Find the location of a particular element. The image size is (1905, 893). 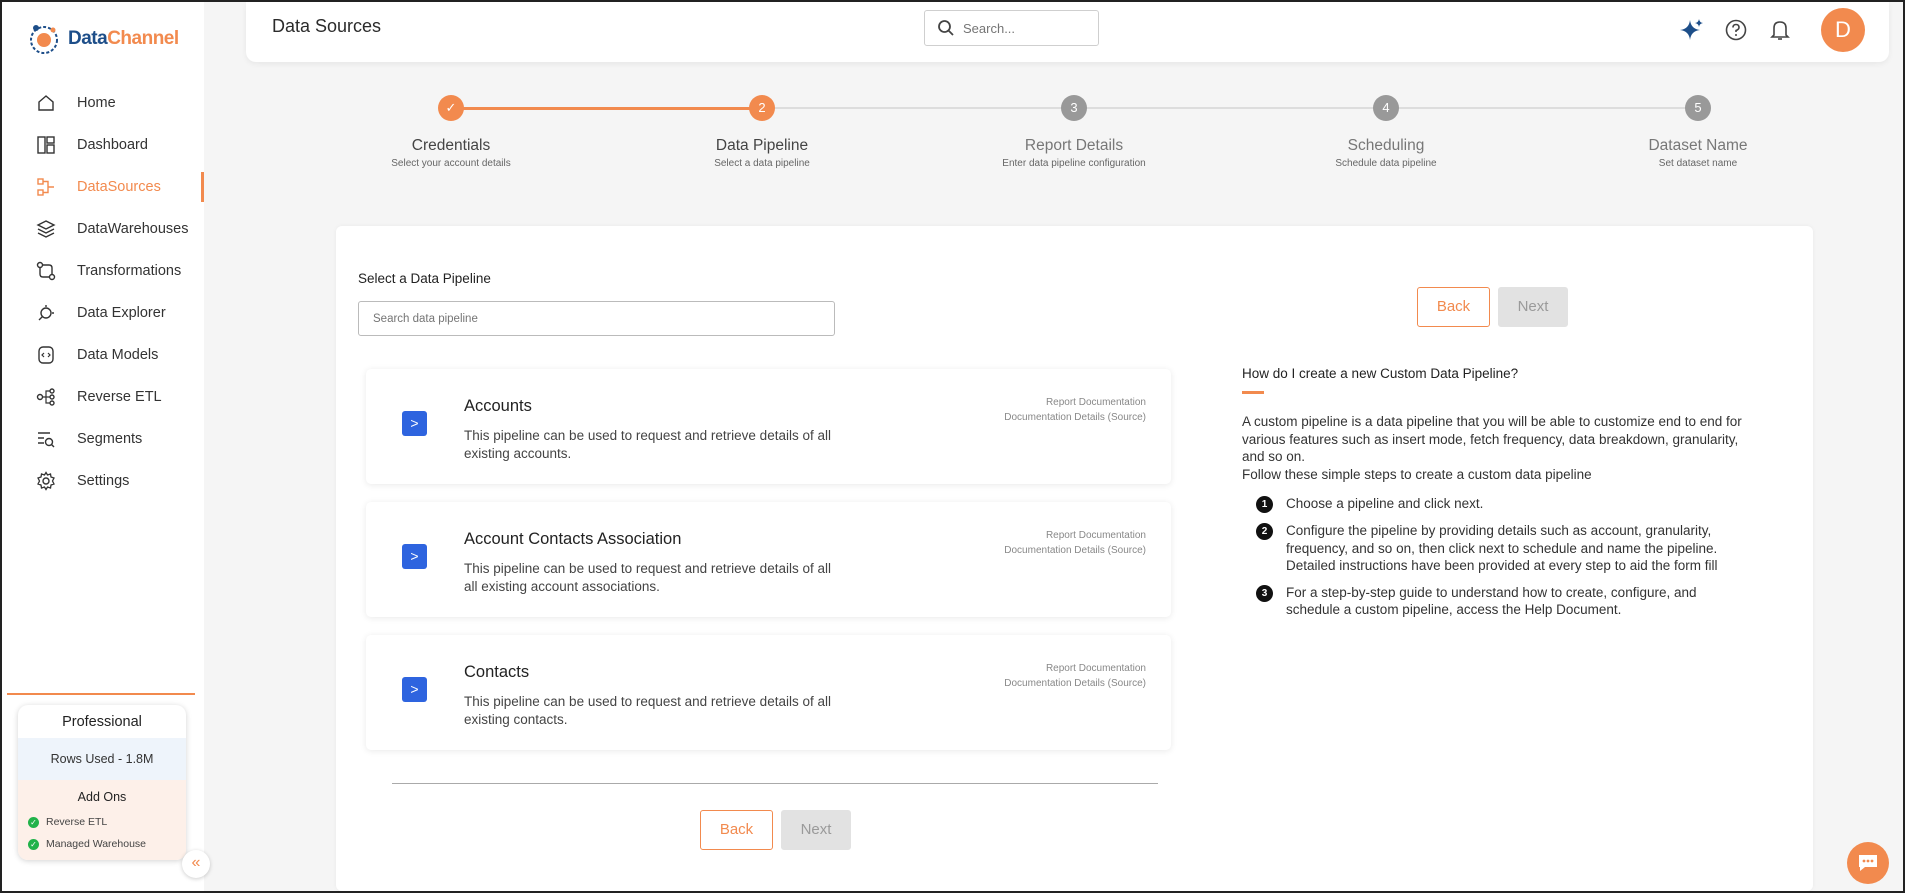

sparkle-icon is located at coordinates (1692, 30).